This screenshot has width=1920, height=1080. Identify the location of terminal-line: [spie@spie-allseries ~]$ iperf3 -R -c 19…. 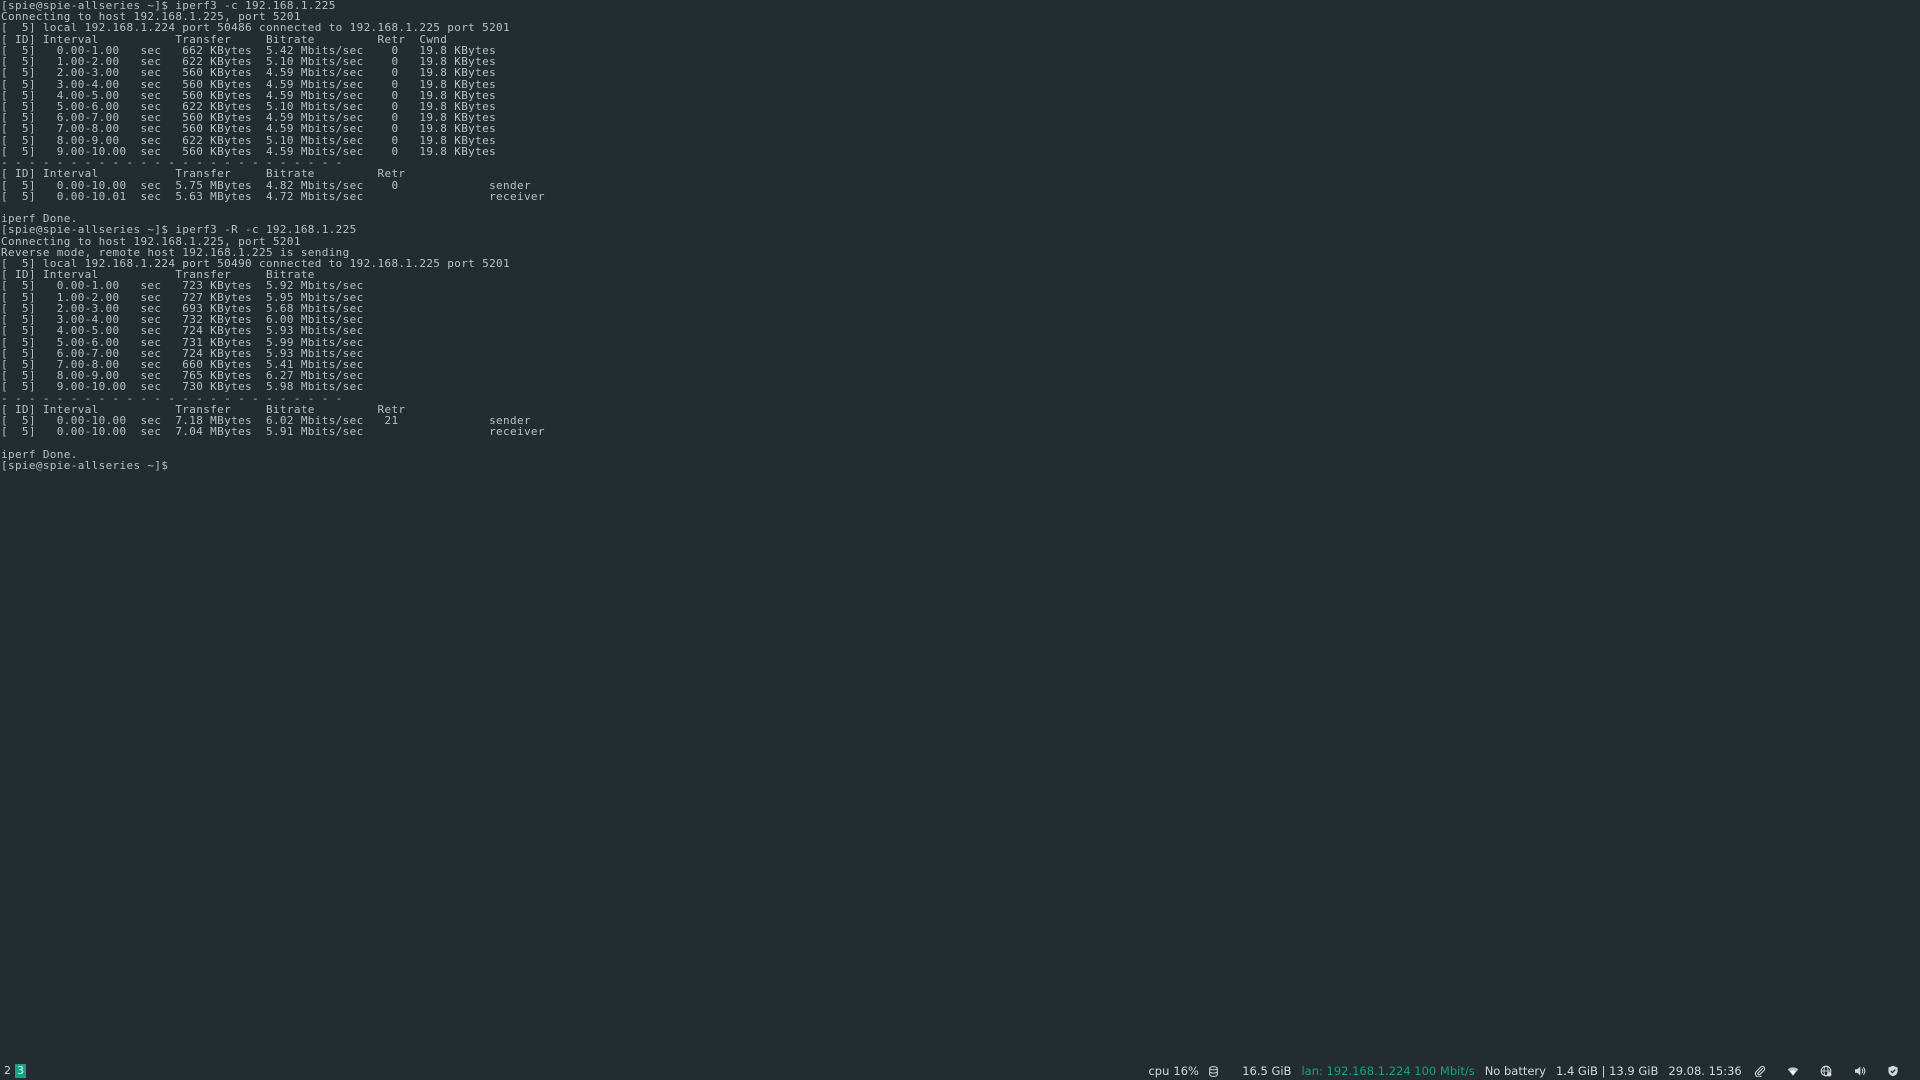
(179, 230).